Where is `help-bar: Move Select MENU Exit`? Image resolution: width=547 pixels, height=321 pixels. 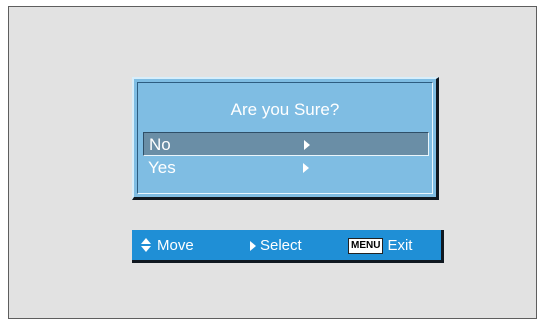
help-bar: Move Select MENU Exit is located at coordinates (288, 246).